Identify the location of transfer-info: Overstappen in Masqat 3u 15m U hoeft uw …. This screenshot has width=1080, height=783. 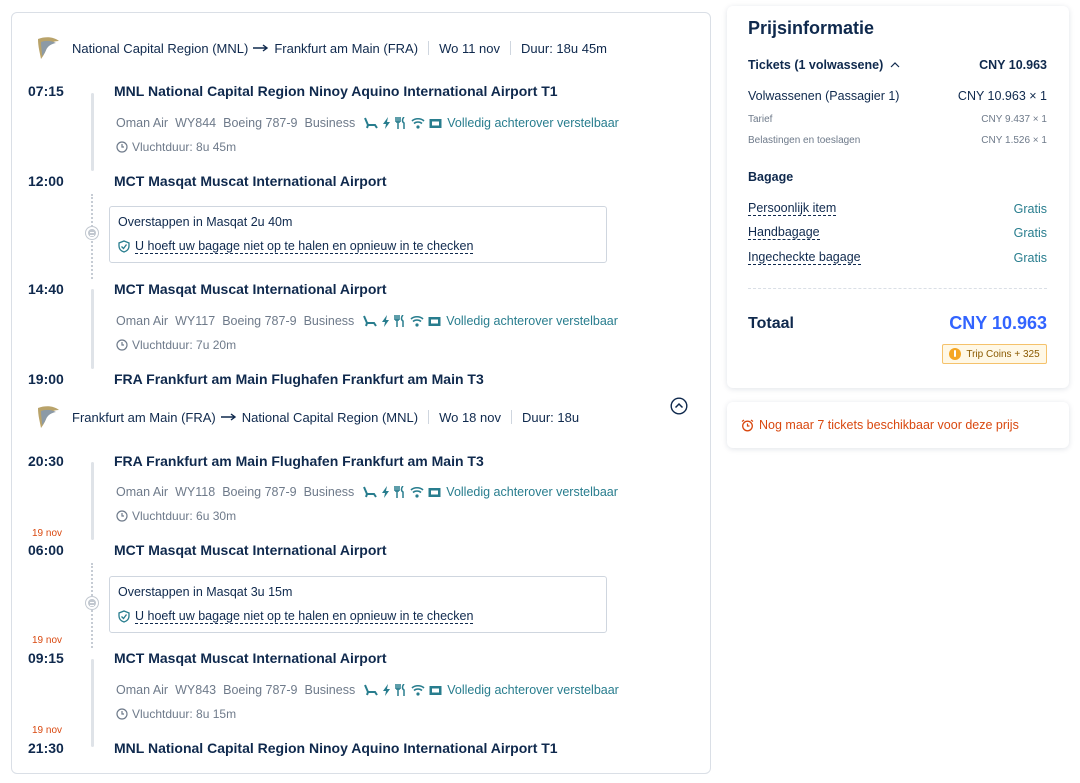
(358, 604).